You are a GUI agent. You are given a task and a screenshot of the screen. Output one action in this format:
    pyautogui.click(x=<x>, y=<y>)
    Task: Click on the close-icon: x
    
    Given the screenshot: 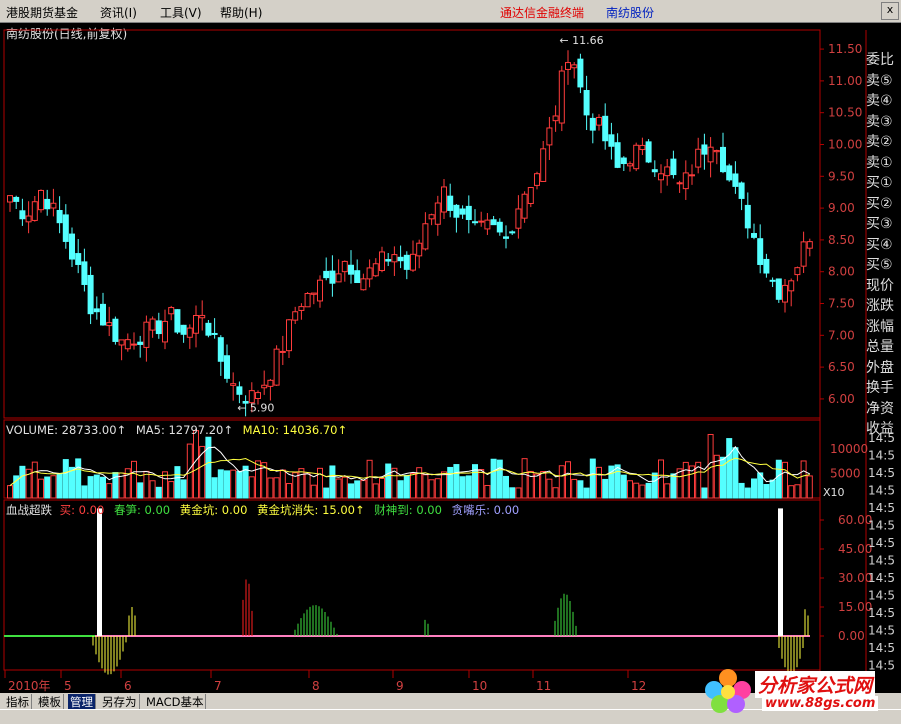 What is the action you would take?
    pyautogui.click(x=890, y=11)
    